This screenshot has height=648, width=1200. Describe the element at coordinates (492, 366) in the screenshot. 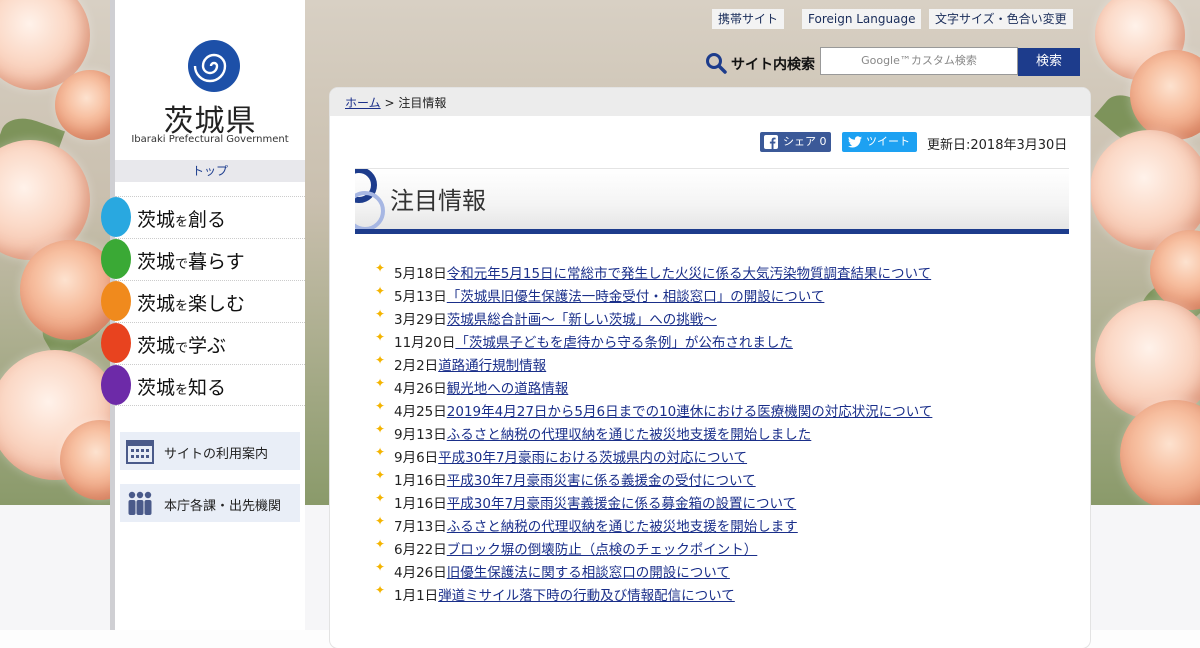

I see `news-link: 道路通行規制情報` at that location.